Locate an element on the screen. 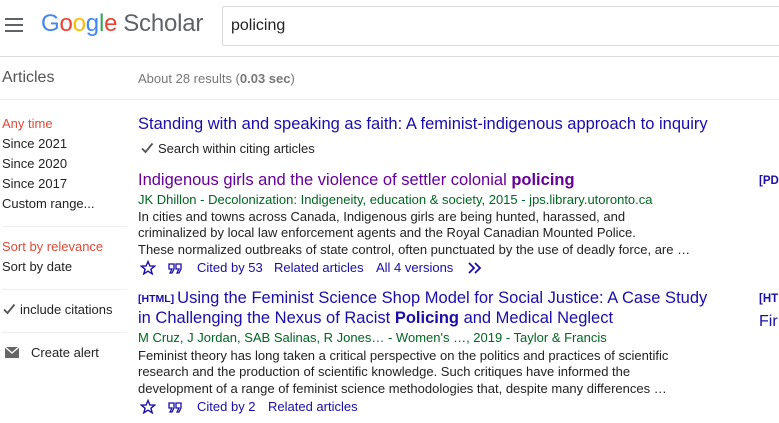 The height and width of the screenshot is (423, 779). result-title-highlight: Policing is located at coordinates (426, 318).